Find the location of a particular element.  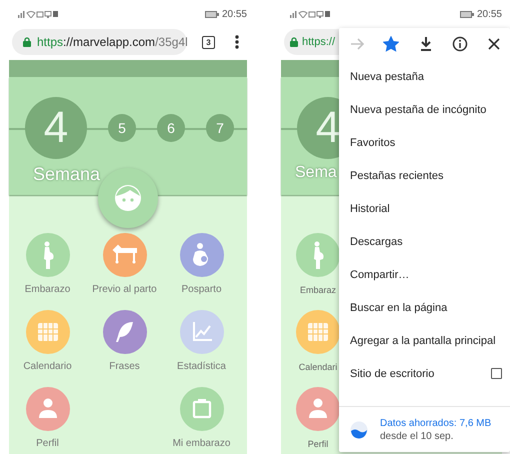

menu-tile: Posparto is located at coordinates (201, 265).